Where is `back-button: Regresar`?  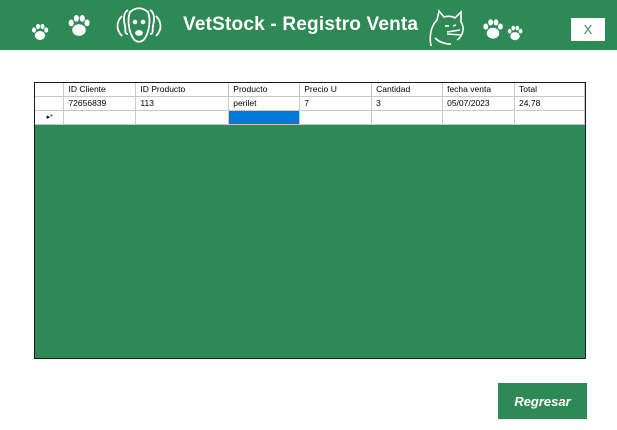 back-button: Regresar is located at coordinates (542, 401).